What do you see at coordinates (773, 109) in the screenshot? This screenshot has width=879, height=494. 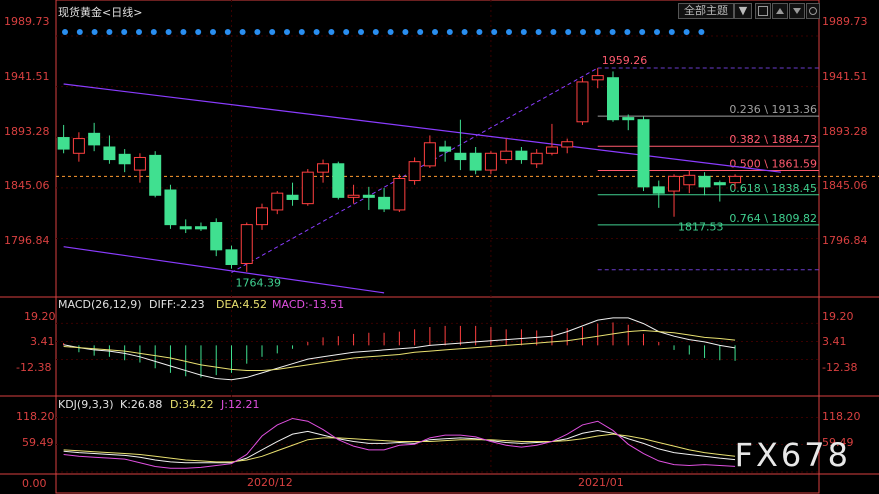 I see `fib-level-label: 0.236 \ 1913.36` at bounding box center [773, 109].